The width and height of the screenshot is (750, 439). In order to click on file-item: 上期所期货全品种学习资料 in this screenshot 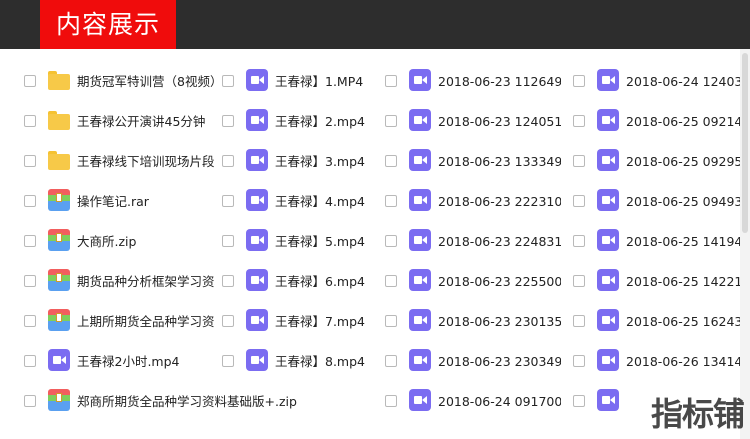, I will do `click(119, 322)`.